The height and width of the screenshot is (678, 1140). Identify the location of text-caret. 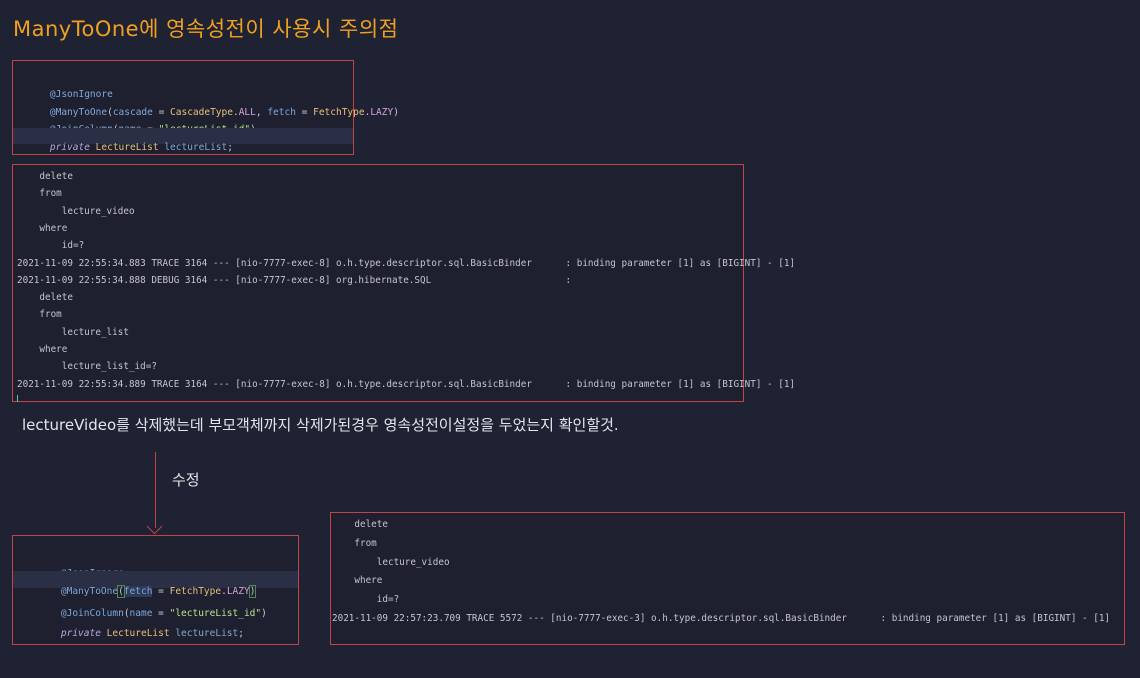
(17, 398).